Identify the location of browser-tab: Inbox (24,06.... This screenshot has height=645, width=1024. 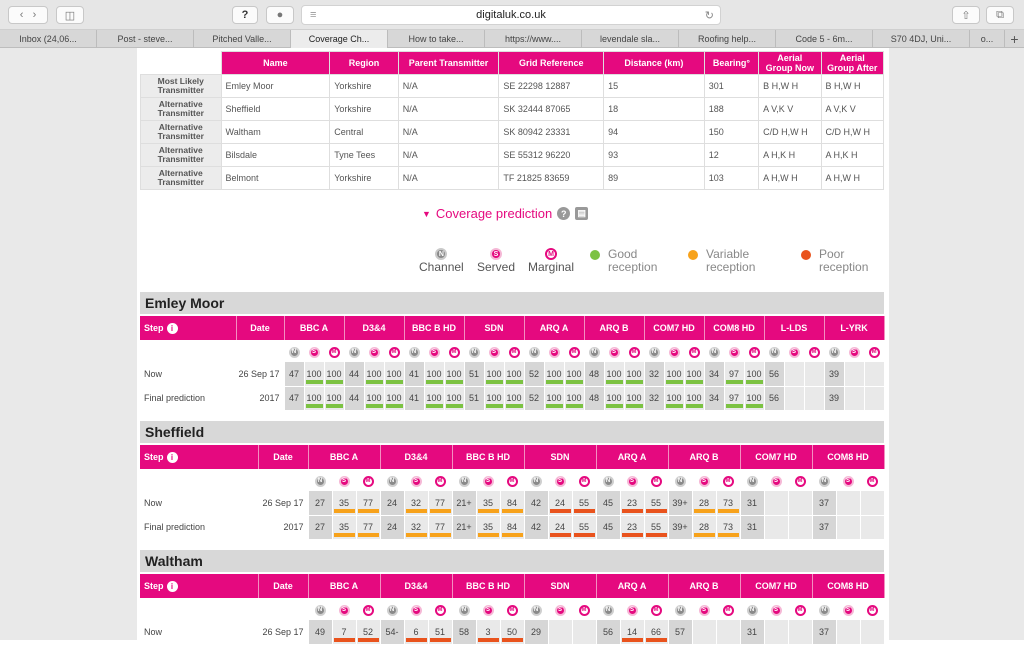
(48, 39).